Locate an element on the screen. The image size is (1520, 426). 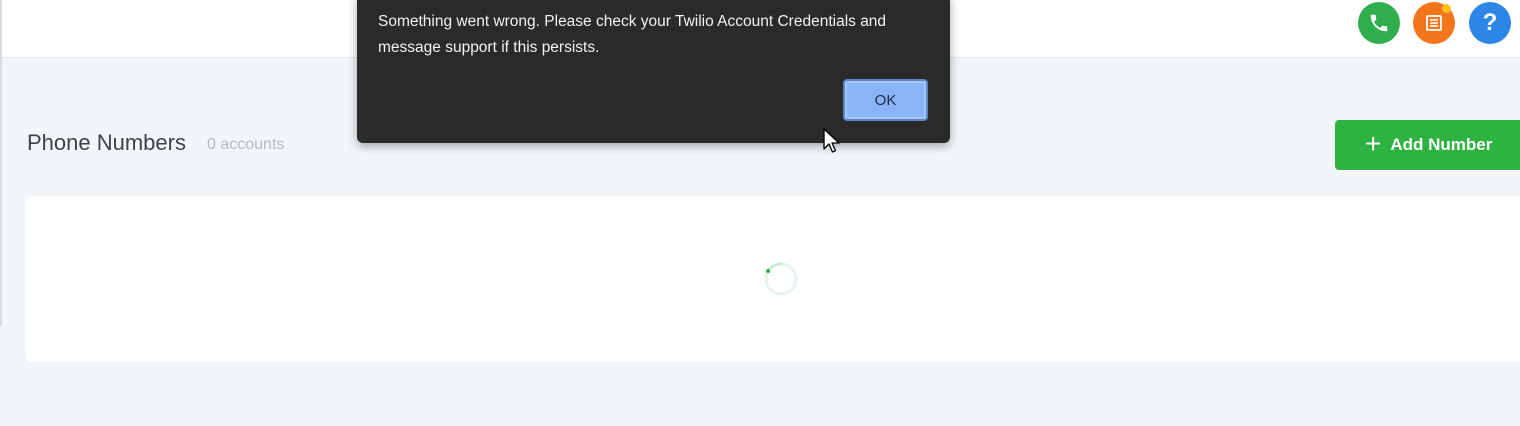
phone-icon is located at coordinates (1379, 23).